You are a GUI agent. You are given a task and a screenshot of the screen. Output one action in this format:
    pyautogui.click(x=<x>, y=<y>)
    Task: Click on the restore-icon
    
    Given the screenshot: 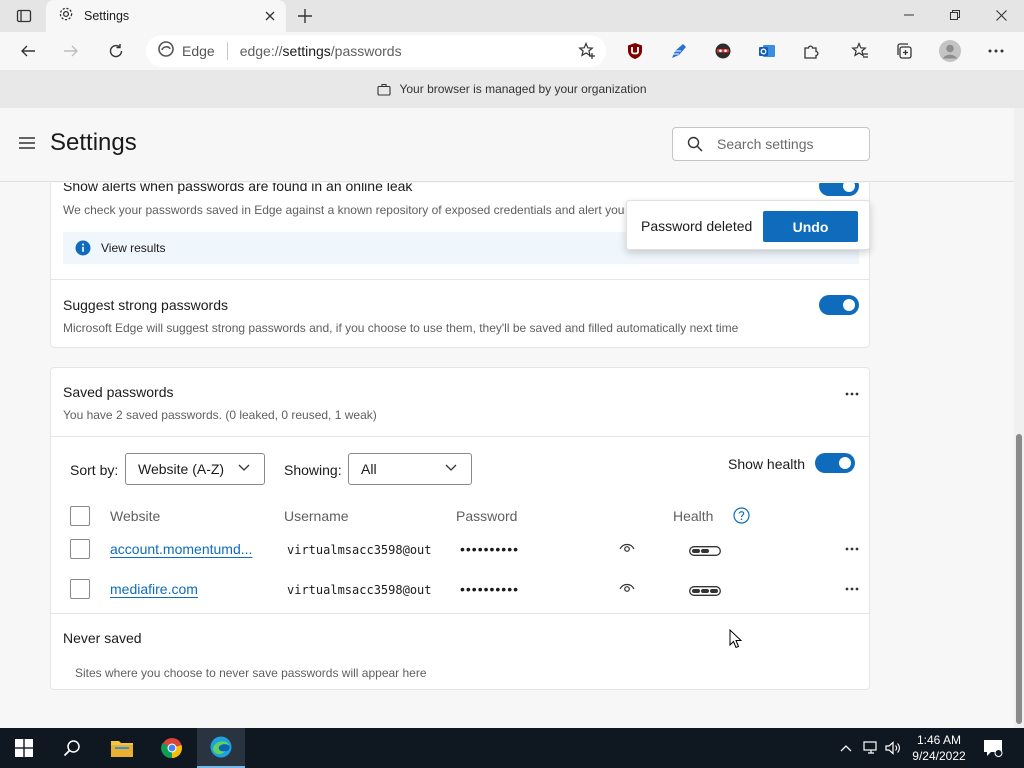 What is the action you would take?
    pyautogui.click(x=955, y=15)
    